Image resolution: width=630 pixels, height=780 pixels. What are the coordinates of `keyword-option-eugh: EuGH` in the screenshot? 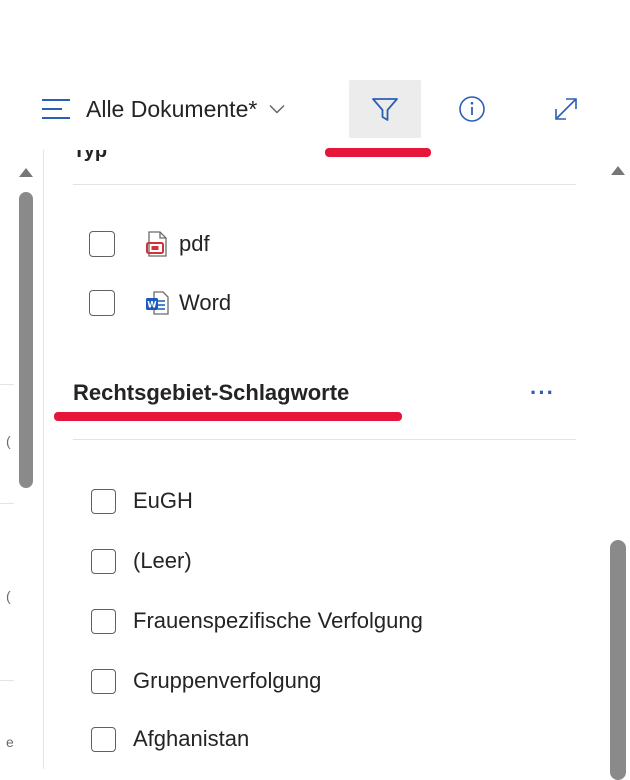 It's located at (142, 501).